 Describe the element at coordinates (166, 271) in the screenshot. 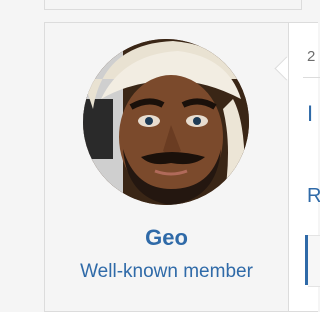

I see `member-title: Well-known member` at that location.